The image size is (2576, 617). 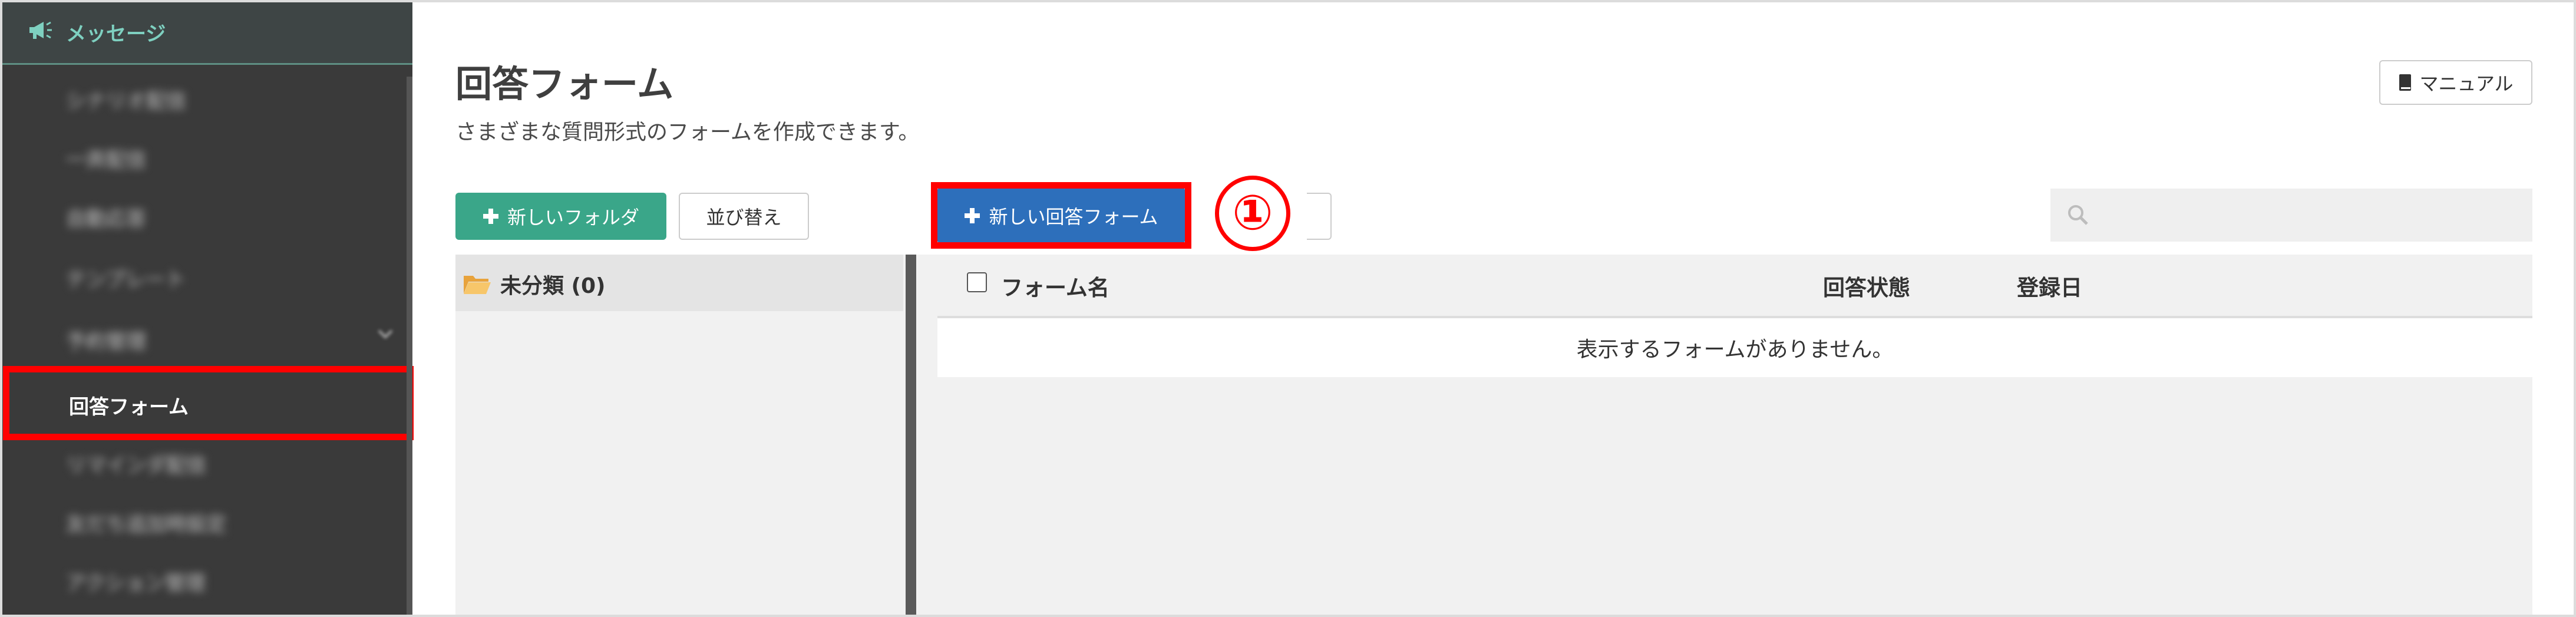 I want to click on step-callout-badge: ①, so click(x=1252, y=213).